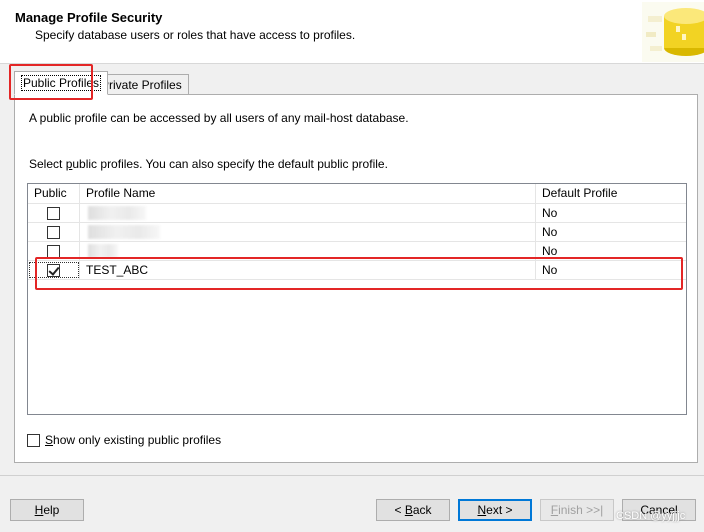 This screenshot has width=704, height=532. I want to click on show-only-label: Show only existing public profiles, so click(133, 440).